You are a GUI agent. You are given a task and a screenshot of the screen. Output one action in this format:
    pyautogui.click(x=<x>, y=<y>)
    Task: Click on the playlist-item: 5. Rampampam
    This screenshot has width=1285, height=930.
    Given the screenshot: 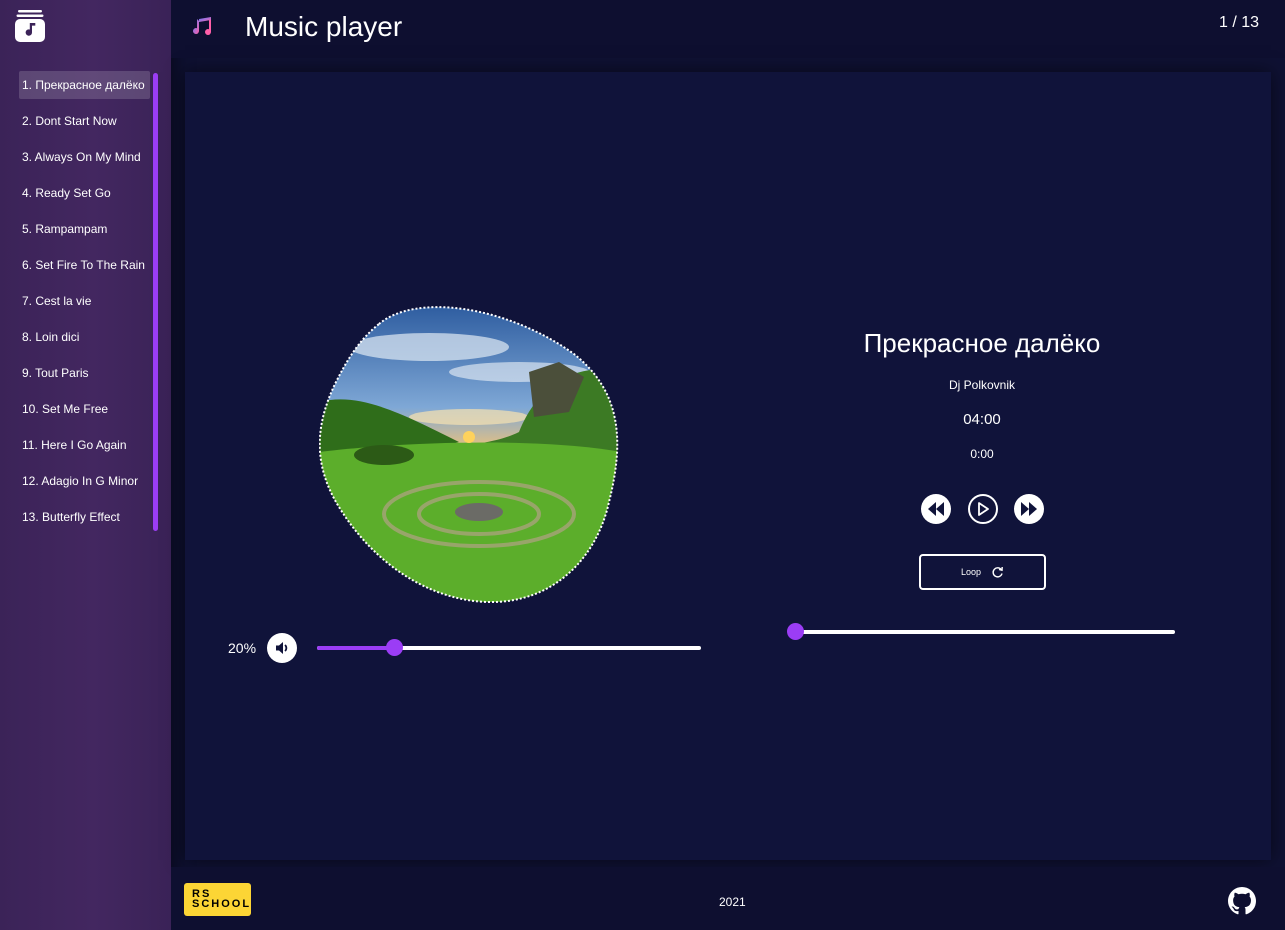 What is the action you would take?
    pyautogui.click(x=84, y=229)
    